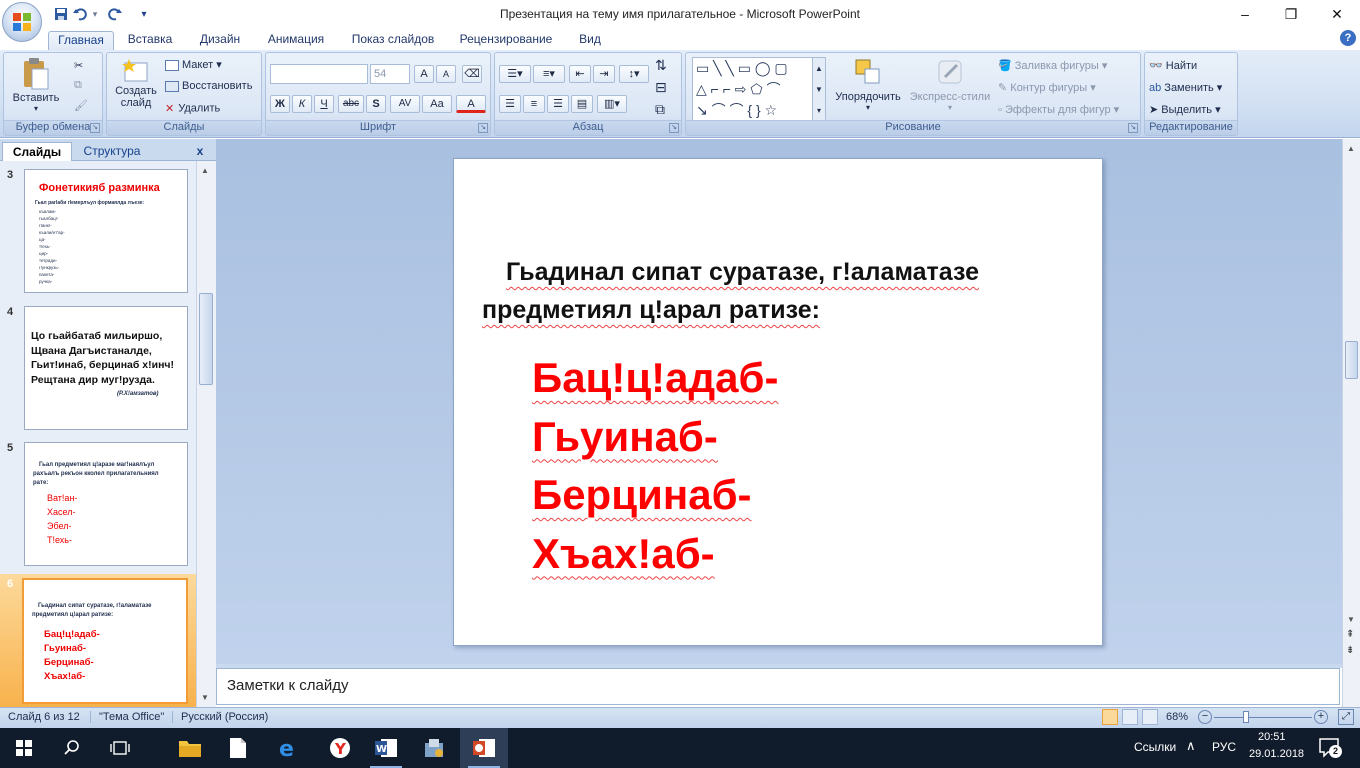  What do you see at coordinates (757, 89) in the screenshot?
I see `shapes-gallery: ▭ ╲ ╲ ▭ ◯ ▢ △ ⌐ ⌐ ⇨ ⬠ ⌒ ↘ ⌒ ⌒ { } ☆` at bounding box center [757, 89].